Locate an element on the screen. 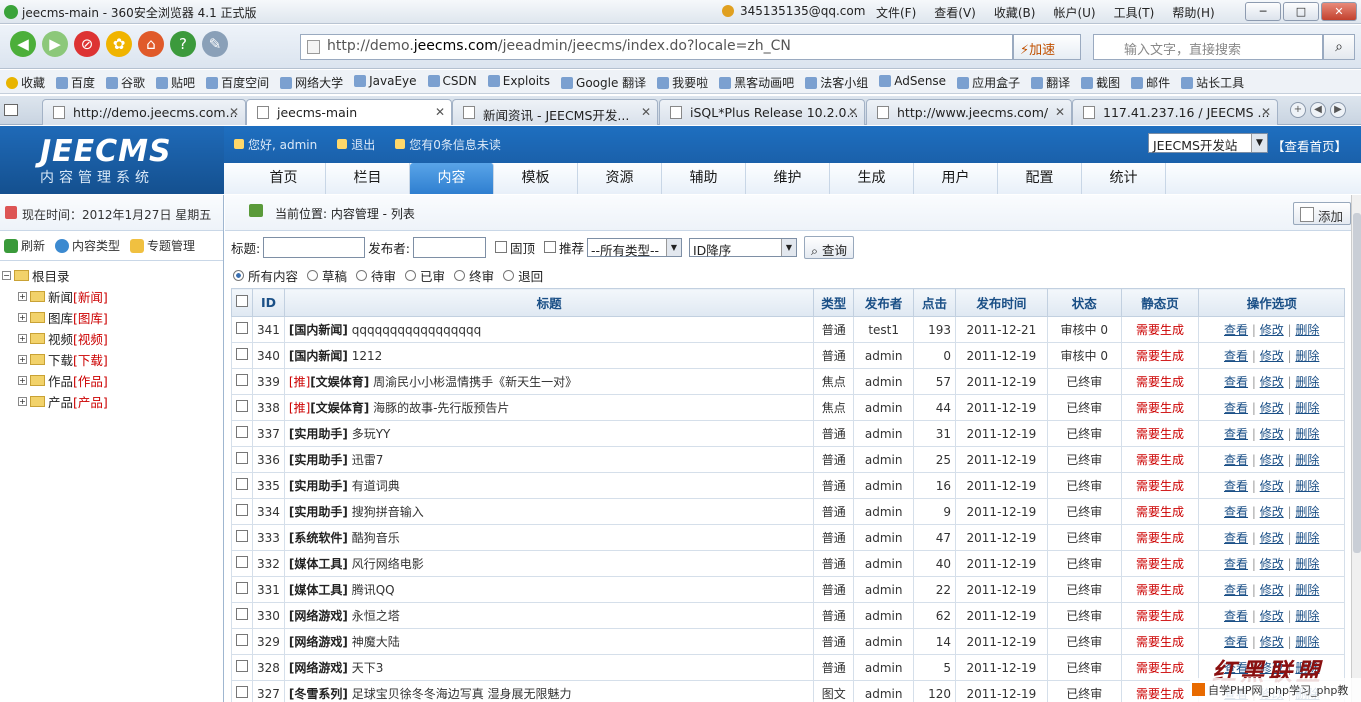  menu-help: 帮助(H) is located at coordinates (1193, 12).